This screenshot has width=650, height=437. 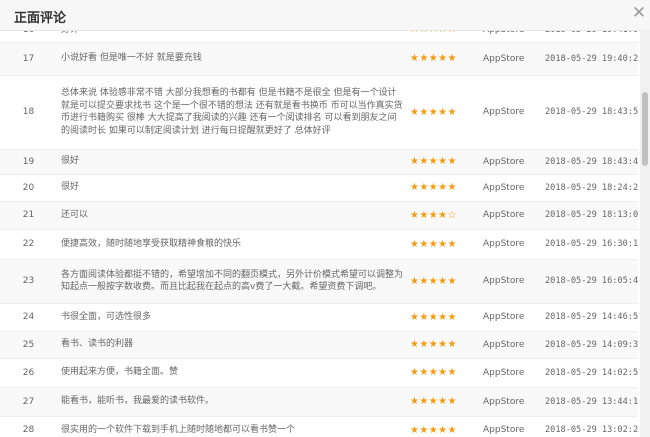 I want to click on review-text: 看书、读书的利器, so click(x=232, y=345).